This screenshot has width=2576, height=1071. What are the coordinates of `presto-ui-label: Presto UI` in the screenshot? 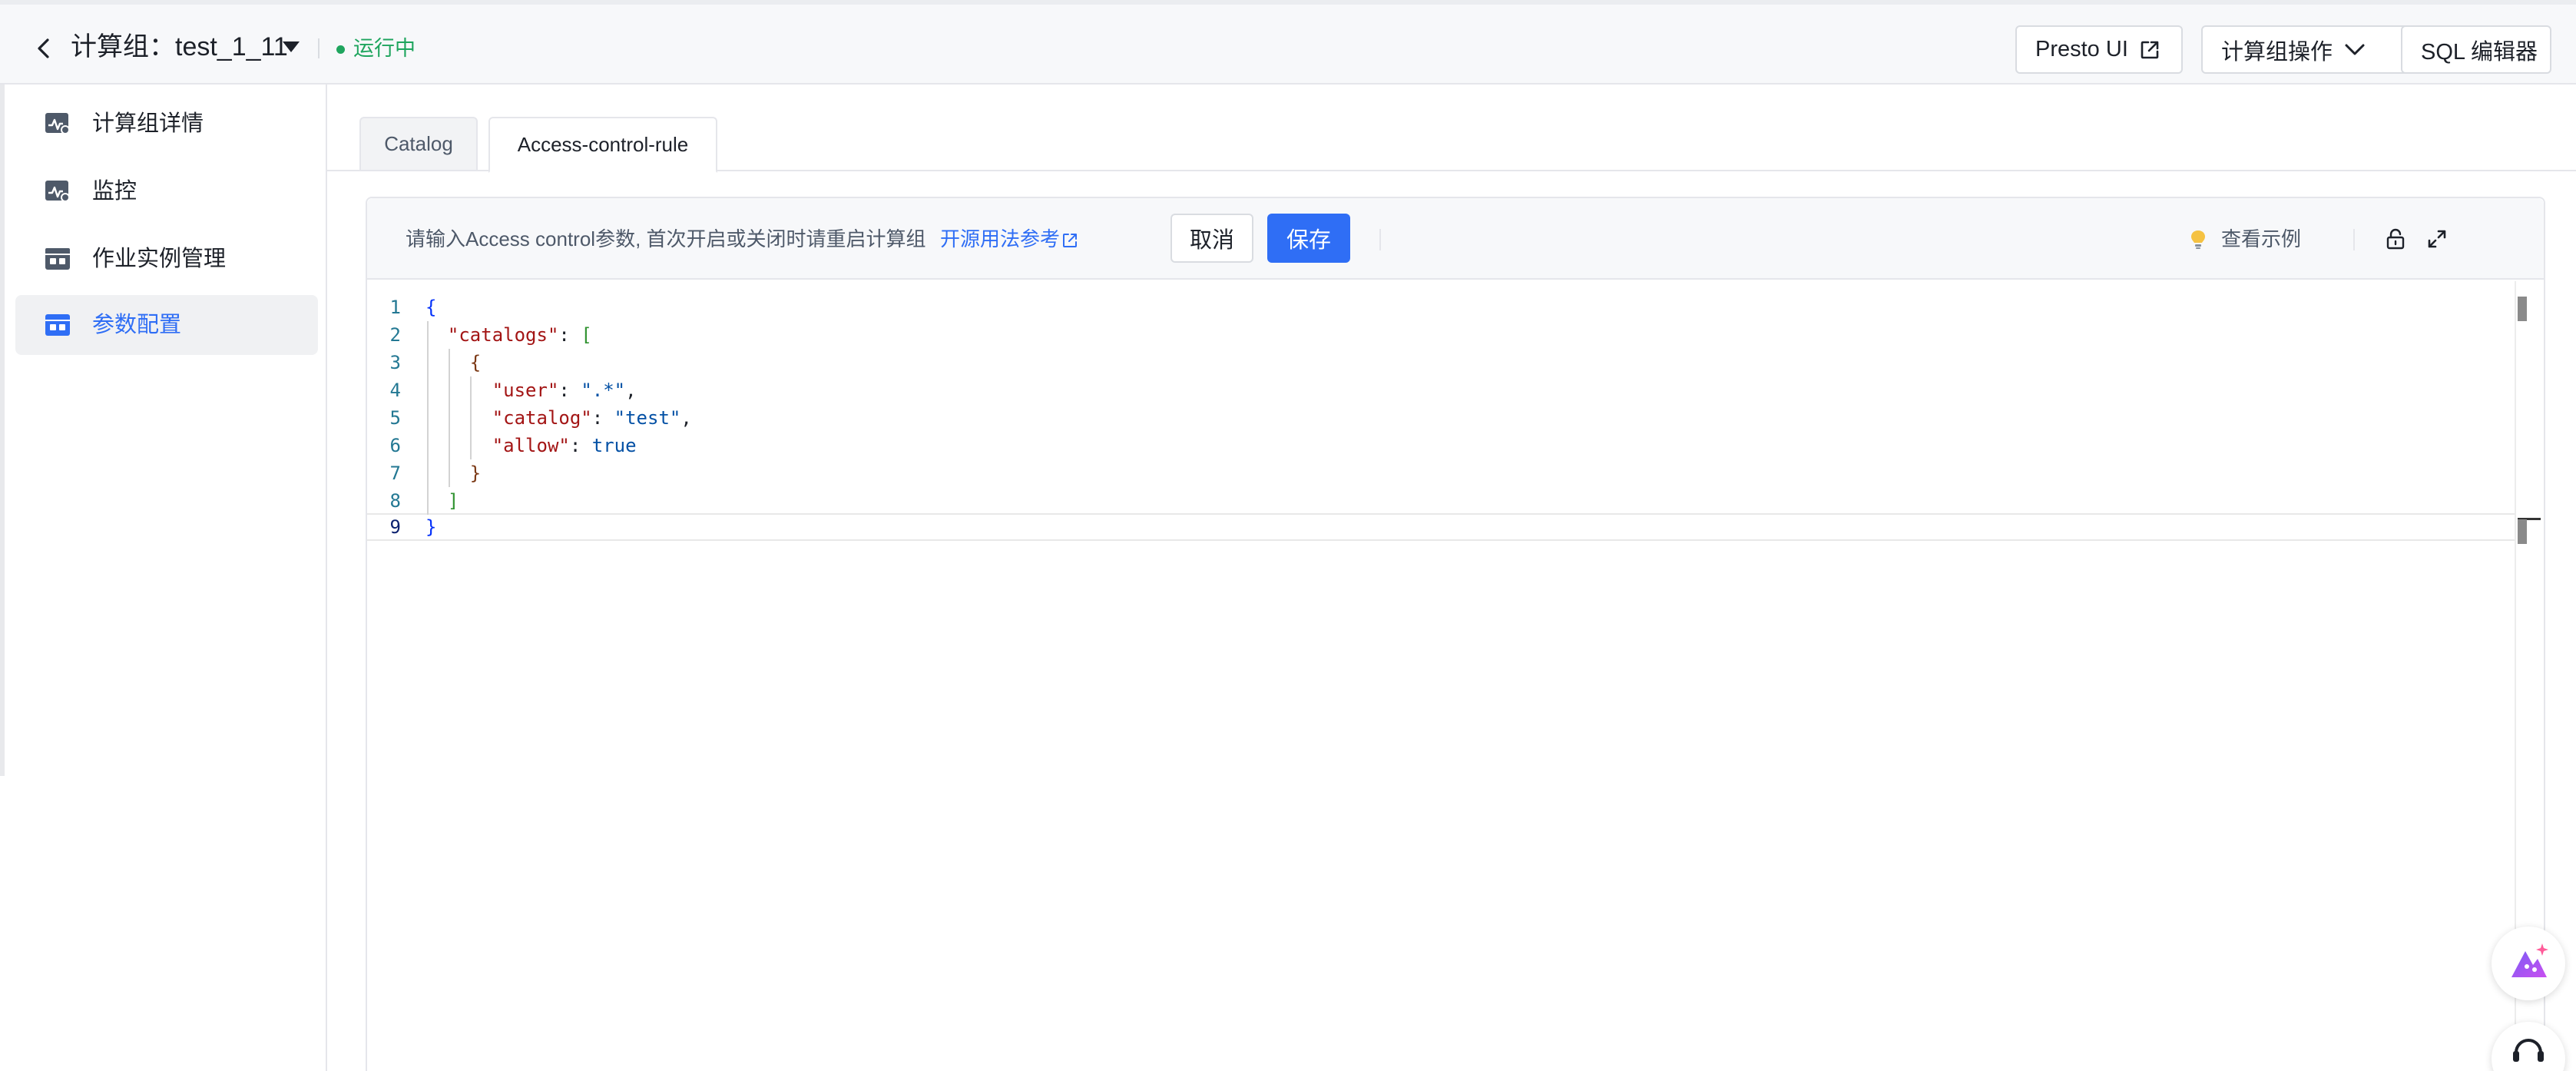 It's located at (2081, 49).